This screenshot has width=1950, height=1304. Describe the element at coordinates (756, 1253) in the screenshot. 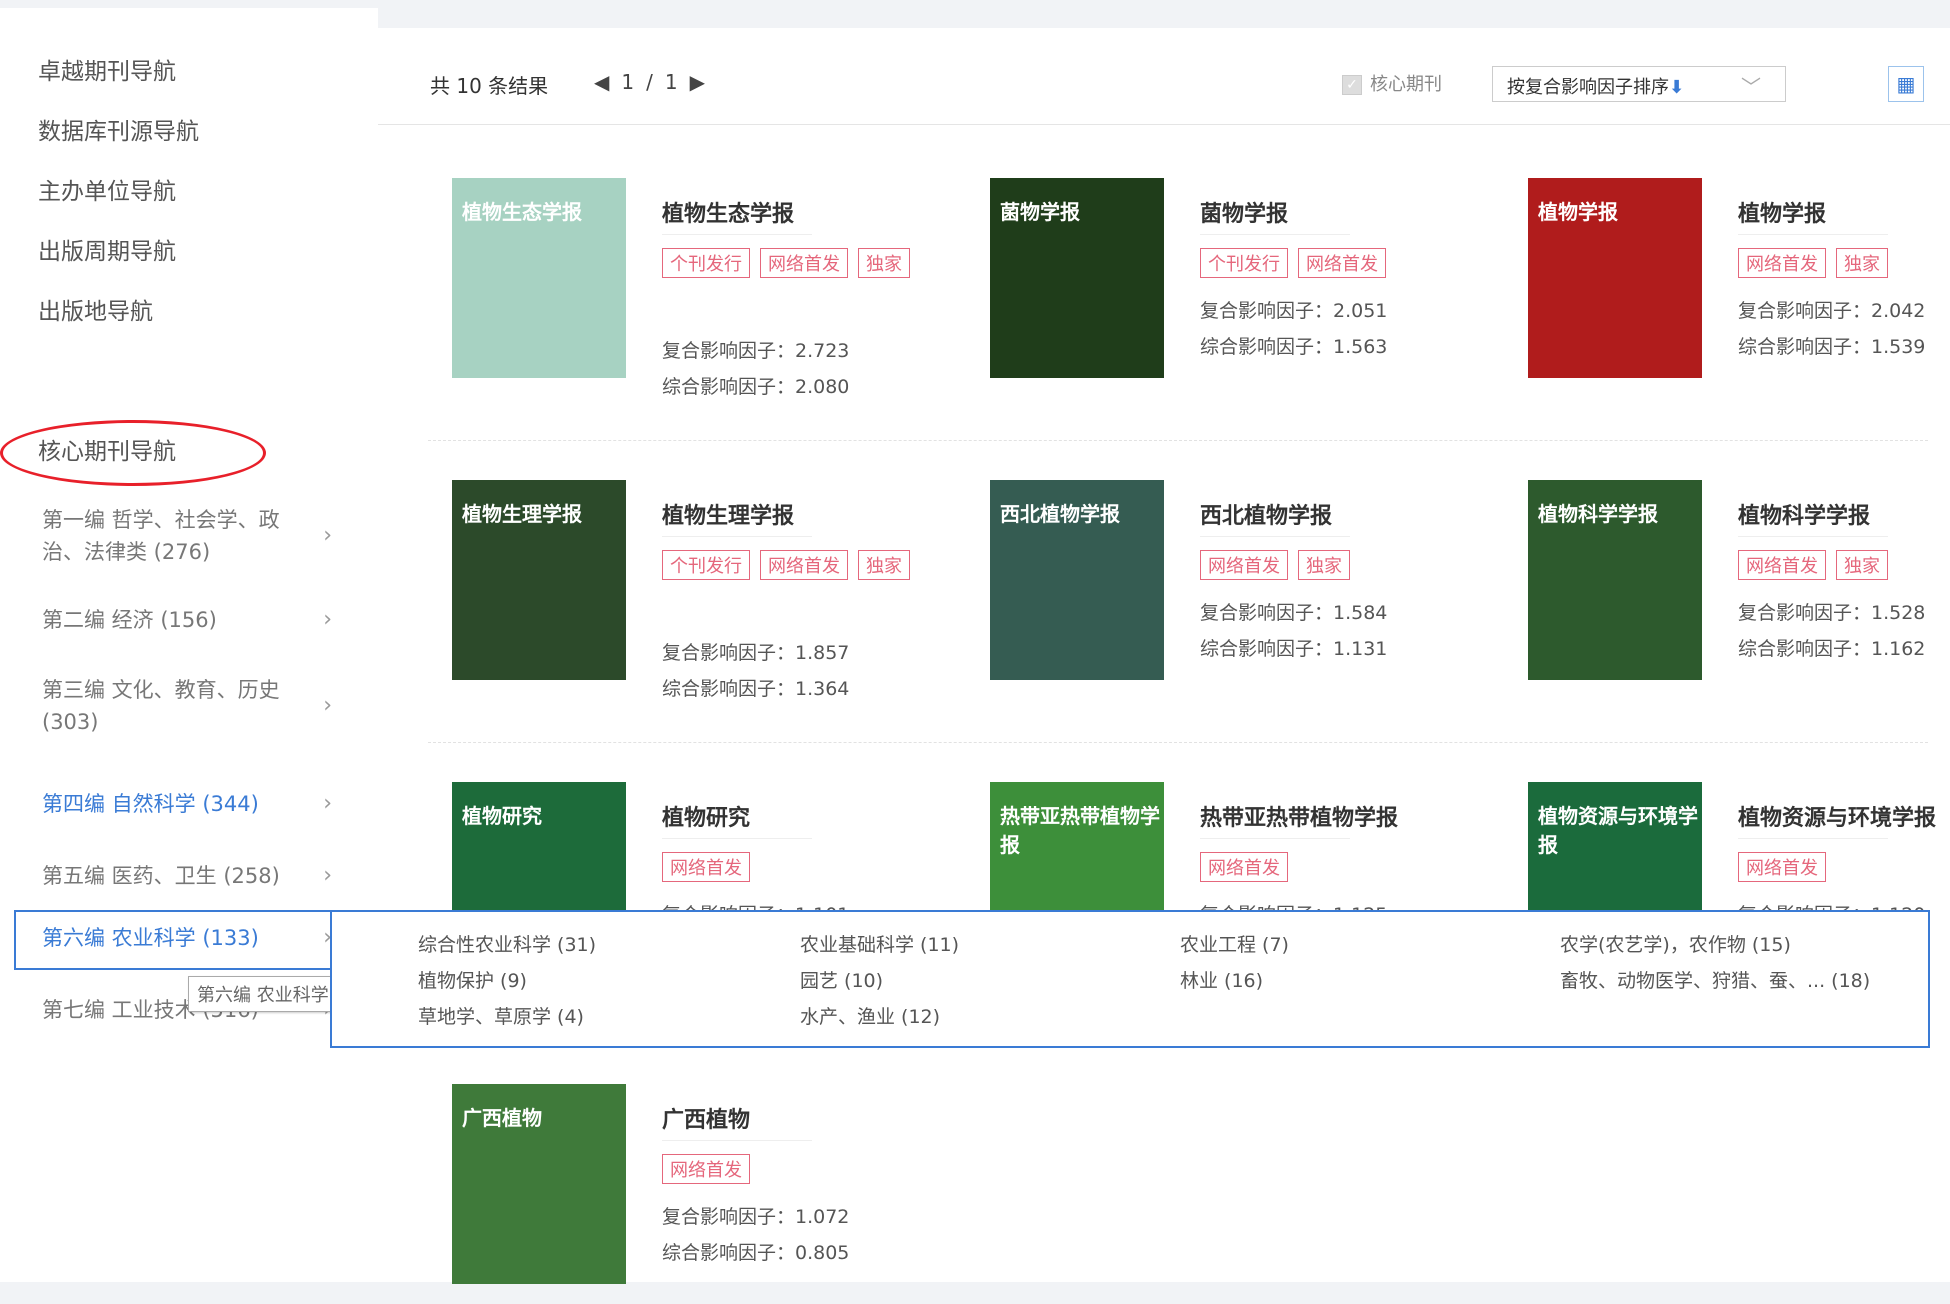

I see `comprehensive-impact-factor: 综合影响因子：0.805` at that location.